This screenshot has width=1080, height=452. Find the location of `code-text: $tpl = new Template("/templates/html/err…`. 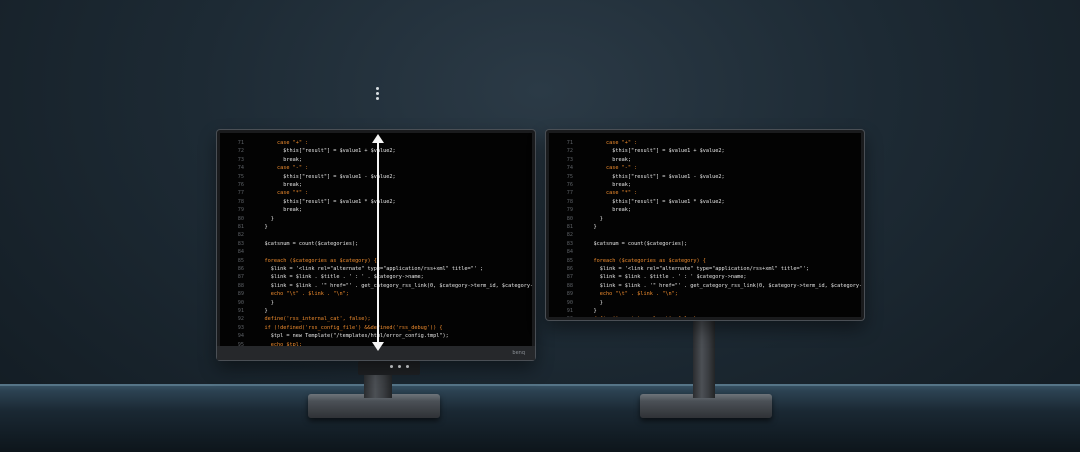

code-text: $tpl = new Template("/templates/html/err… is located at coordinates (350, 336).